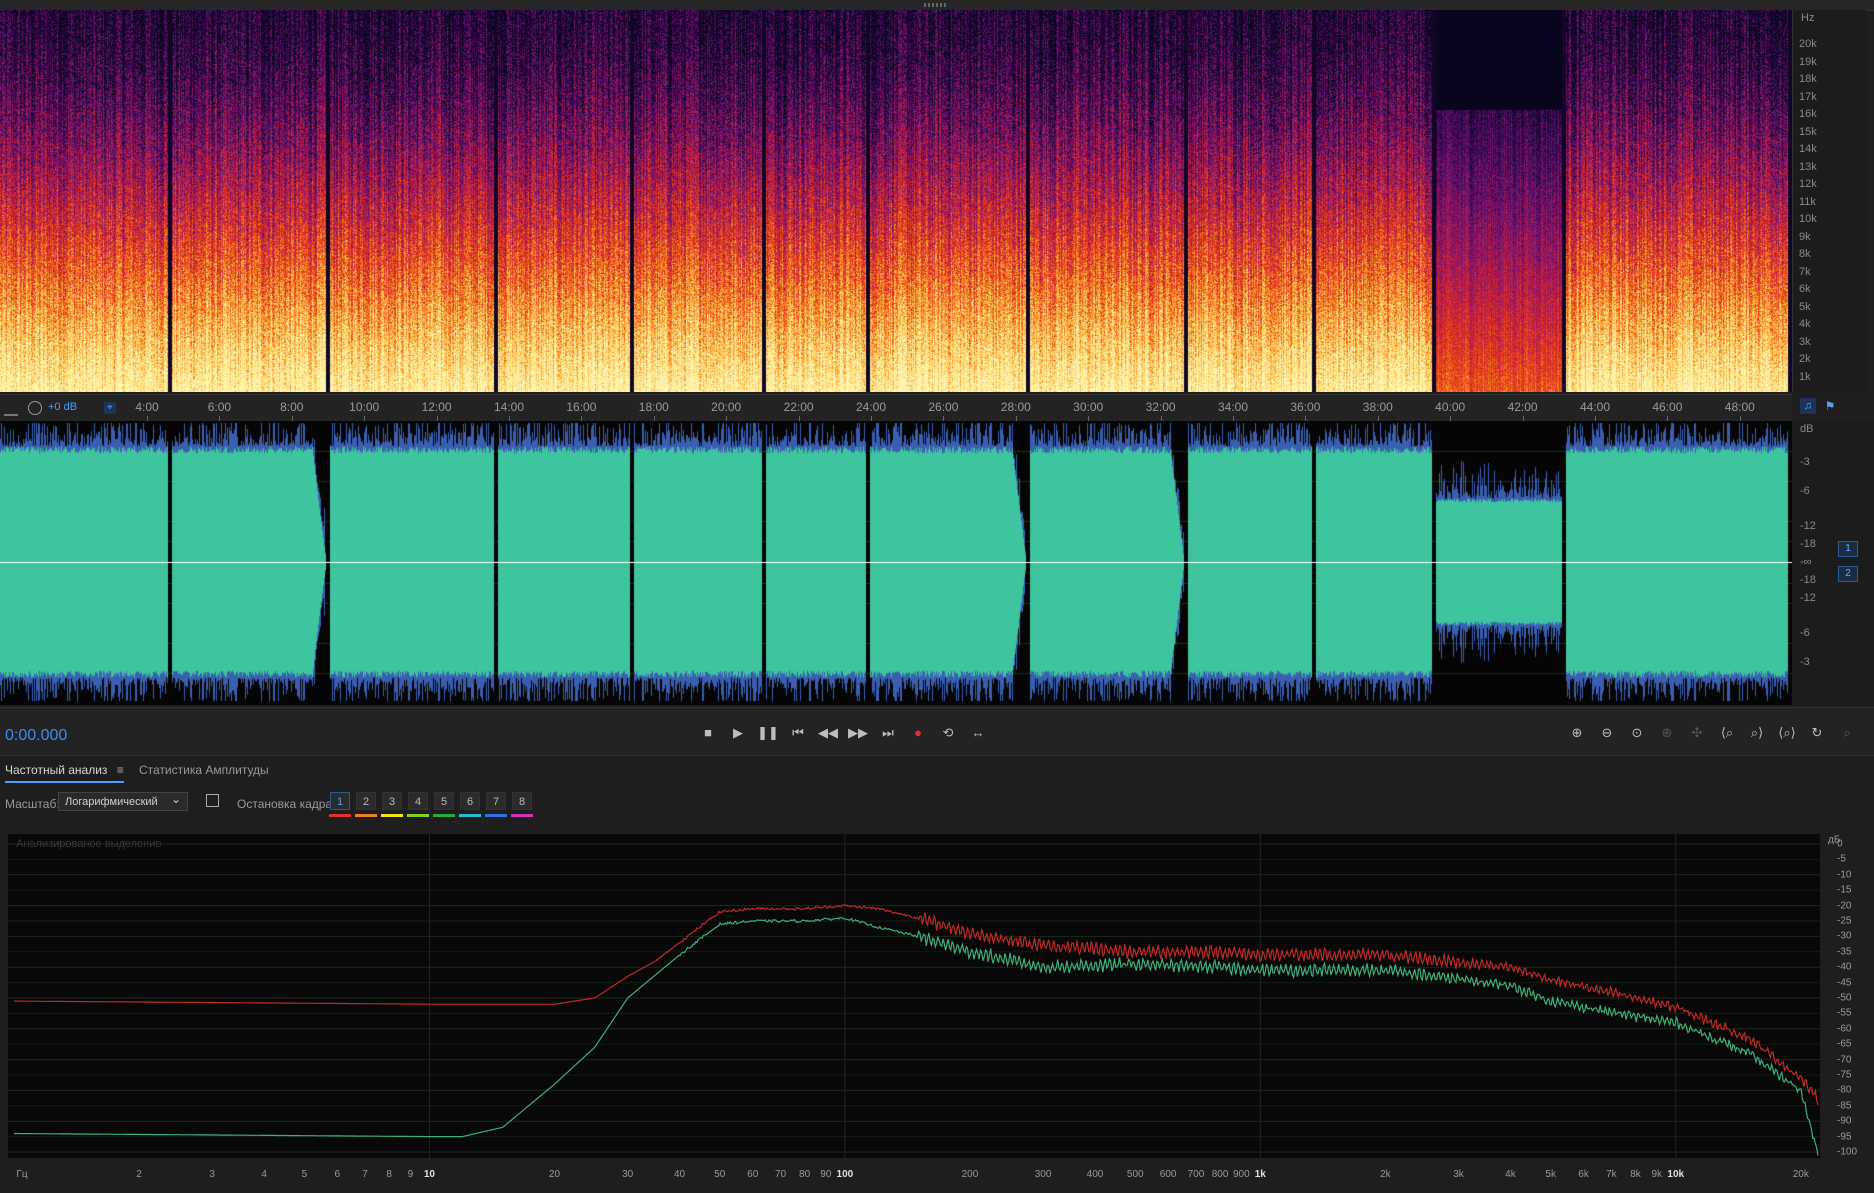  I want to click on freeze-frame-7-button: 7, so click(496, 801).